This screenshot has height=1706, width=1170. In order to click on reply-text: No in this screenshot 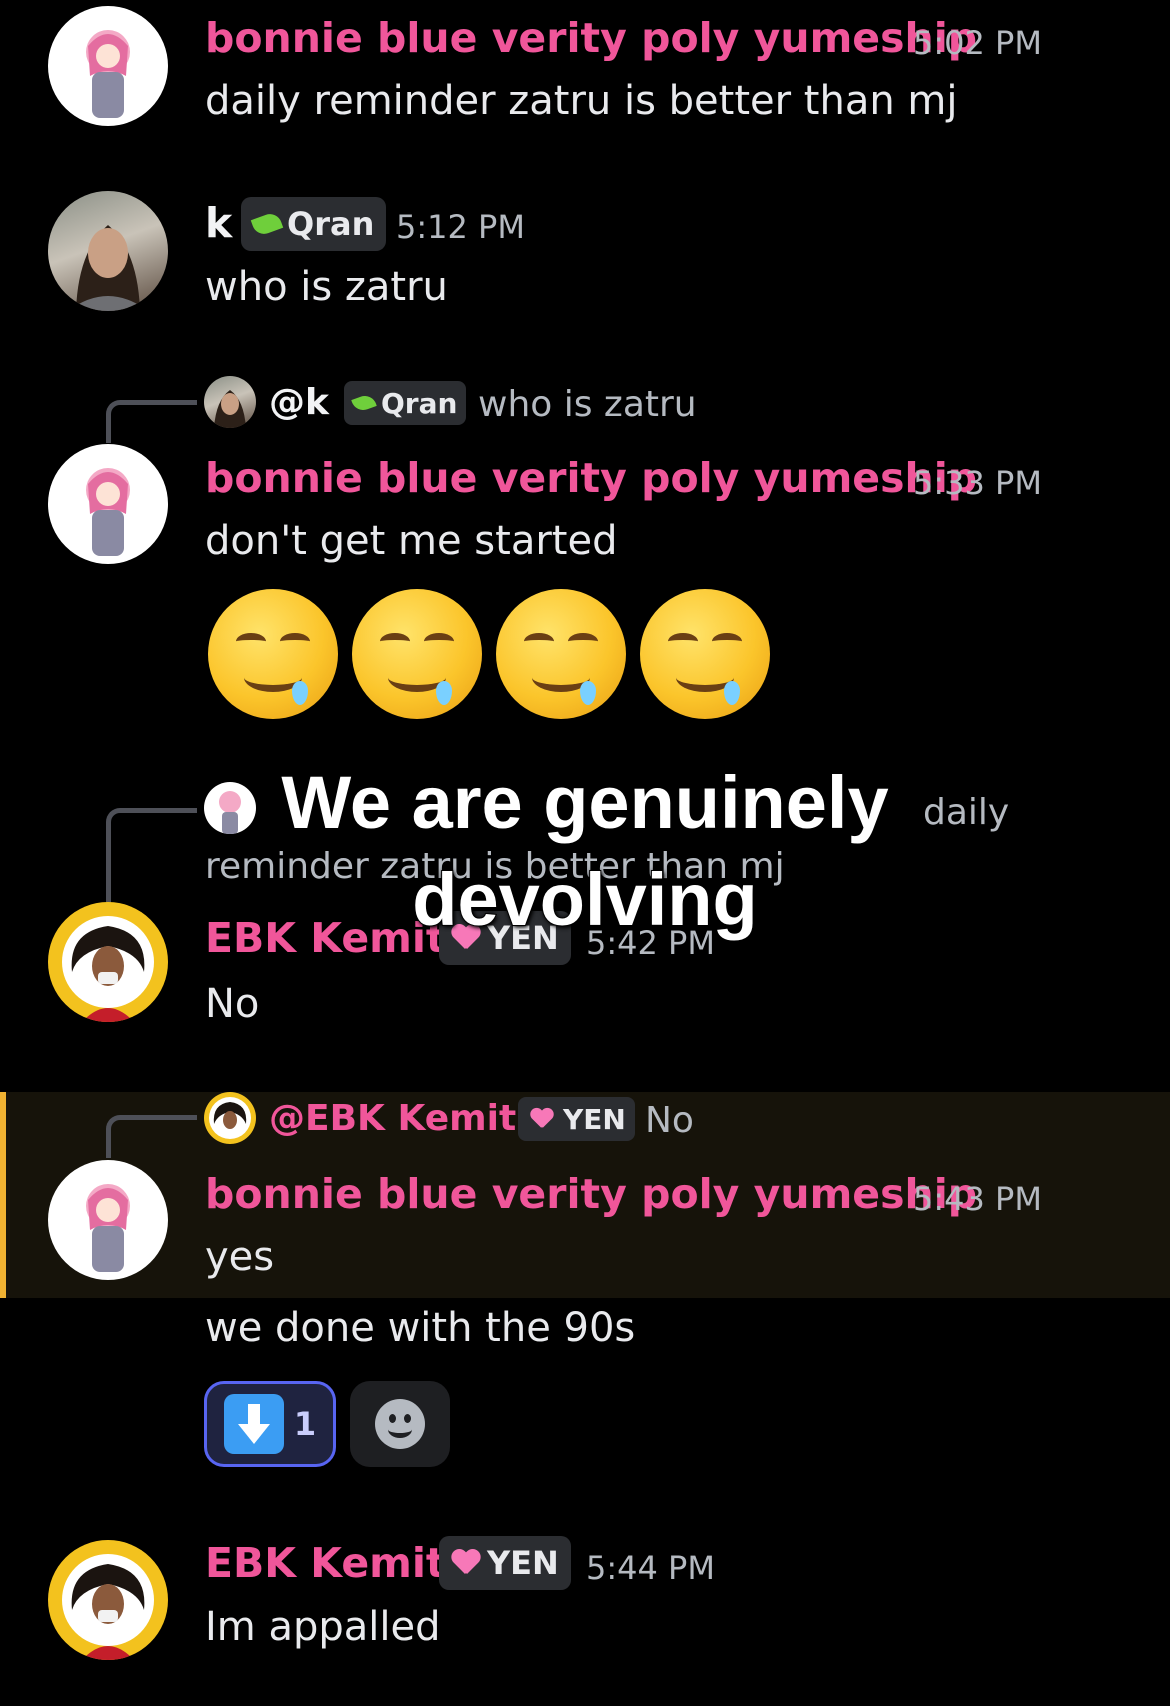, I will do `click(669, 1120)`.